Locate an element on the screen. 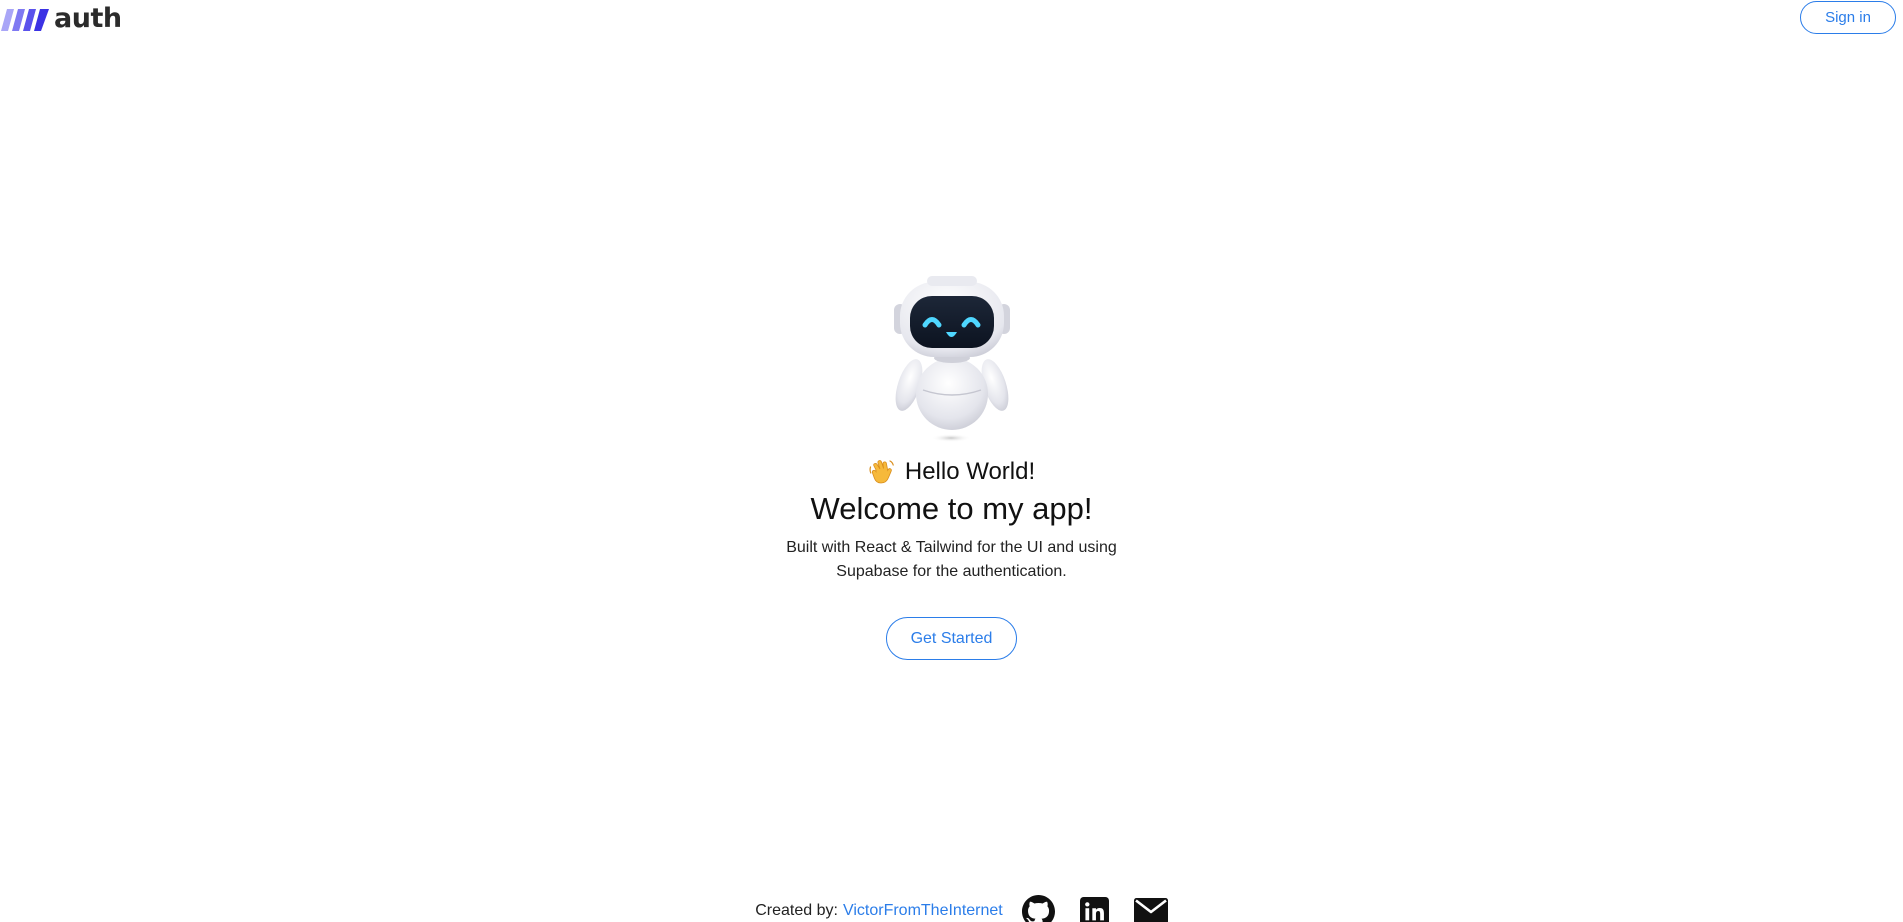 The width and height of the screenshot is (1903, 922). waving-hand-icon is located at coordinates (881, 472).